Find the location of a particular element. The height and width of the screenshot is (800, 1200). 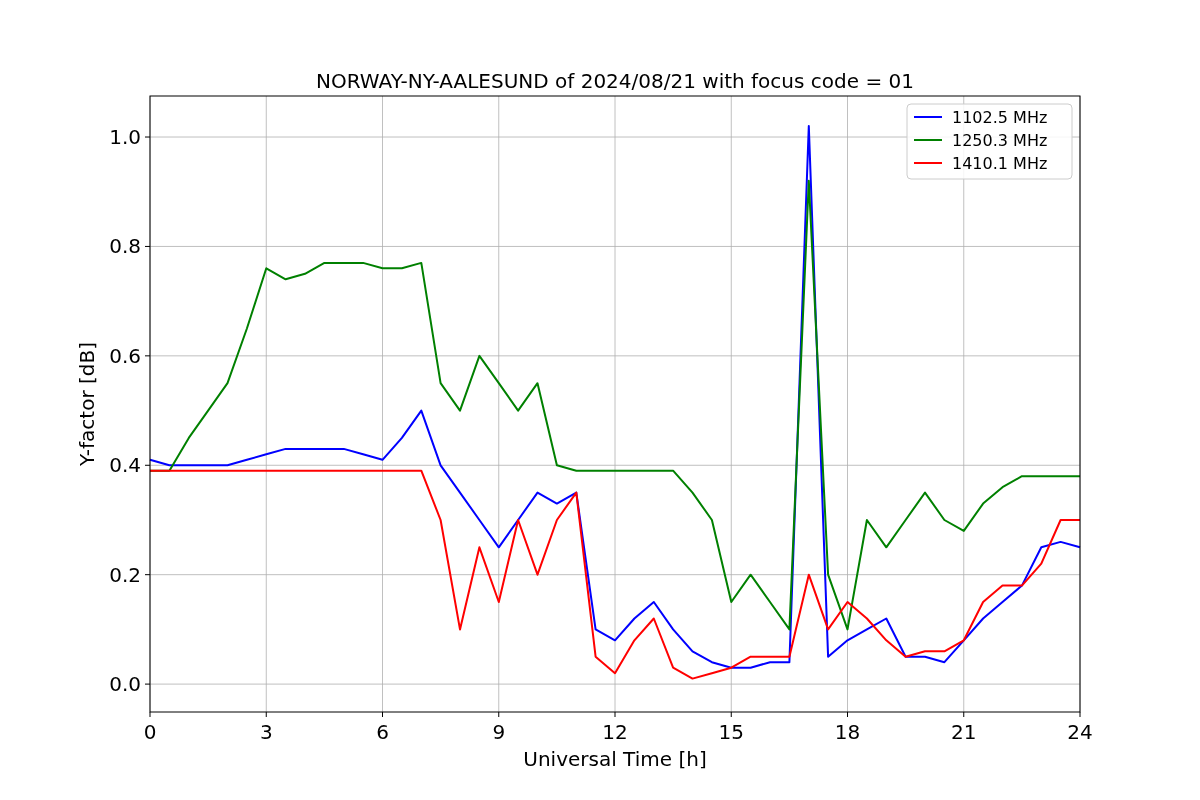

legend-label: 1250.3 MHz is located at coordinates (1000, 140).